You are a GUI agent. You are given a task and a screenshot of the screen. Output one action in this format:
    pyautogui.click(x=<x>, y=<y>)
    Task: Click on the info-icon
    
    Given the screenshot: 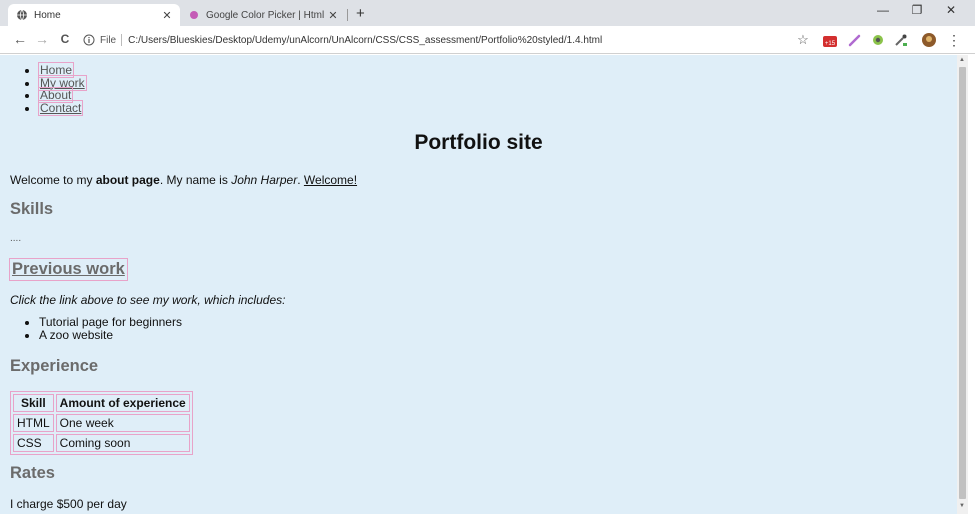 What is the action you would take?
    pyautogui.click(x=89, y=40)
    